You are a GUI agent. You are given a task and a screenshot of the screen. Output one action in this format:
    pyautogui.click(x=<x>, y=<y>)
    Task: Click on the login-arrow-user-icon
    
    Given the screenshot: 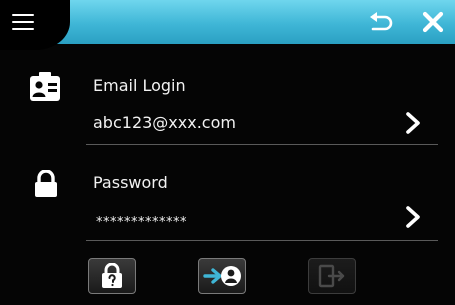 What is the action you would take?
    pyautogui.click(x=222, y=276)
    